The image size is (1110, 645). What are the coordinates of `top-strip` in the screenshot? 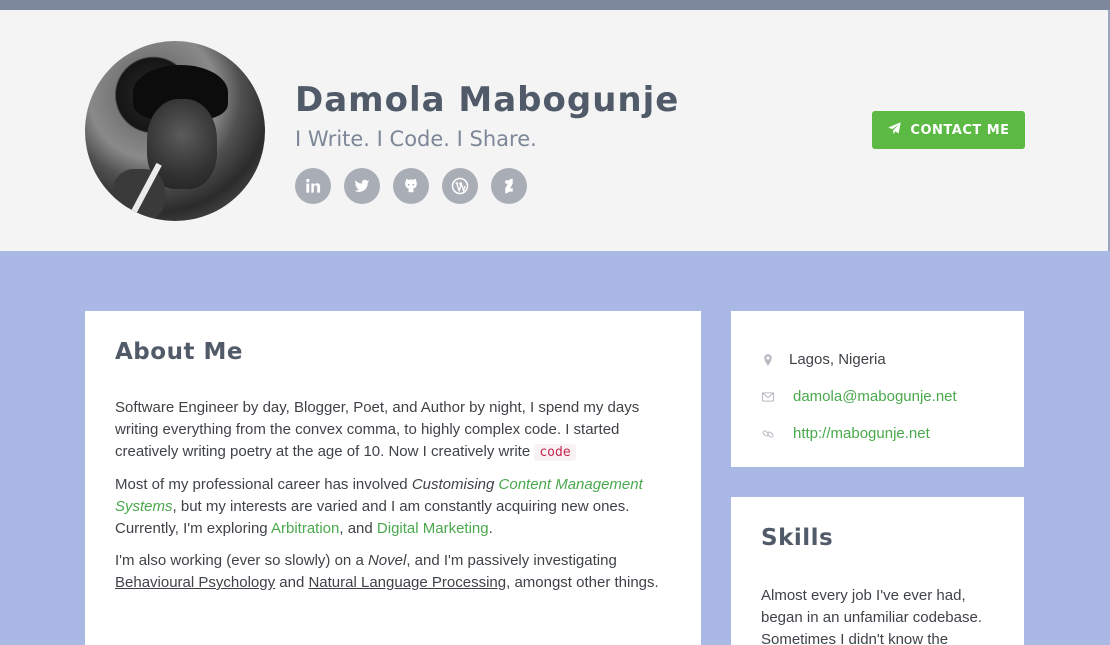 It's located at (555, 5).